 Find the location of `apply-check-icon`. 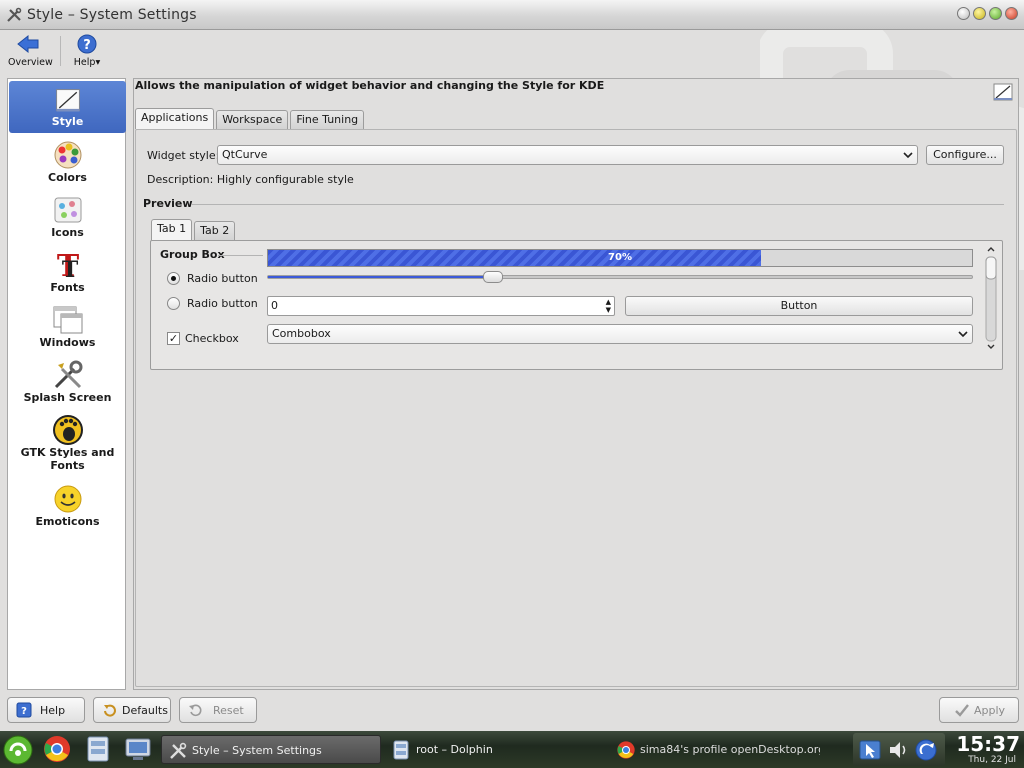

apply-check-icon is located at coordinates (962, 710).